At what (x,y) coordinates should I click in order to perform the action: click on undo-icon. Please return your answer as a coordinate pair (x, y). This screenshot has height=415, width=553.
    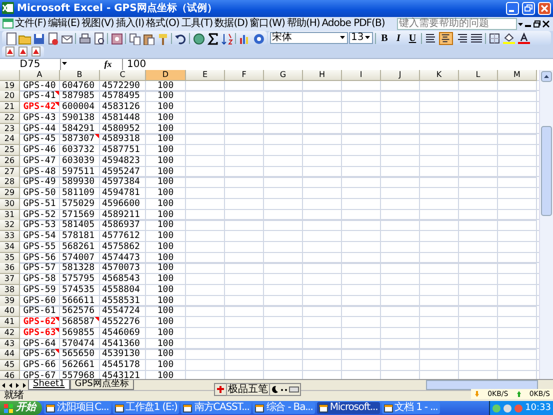
    Looking at the image, I should click on (180, 38).